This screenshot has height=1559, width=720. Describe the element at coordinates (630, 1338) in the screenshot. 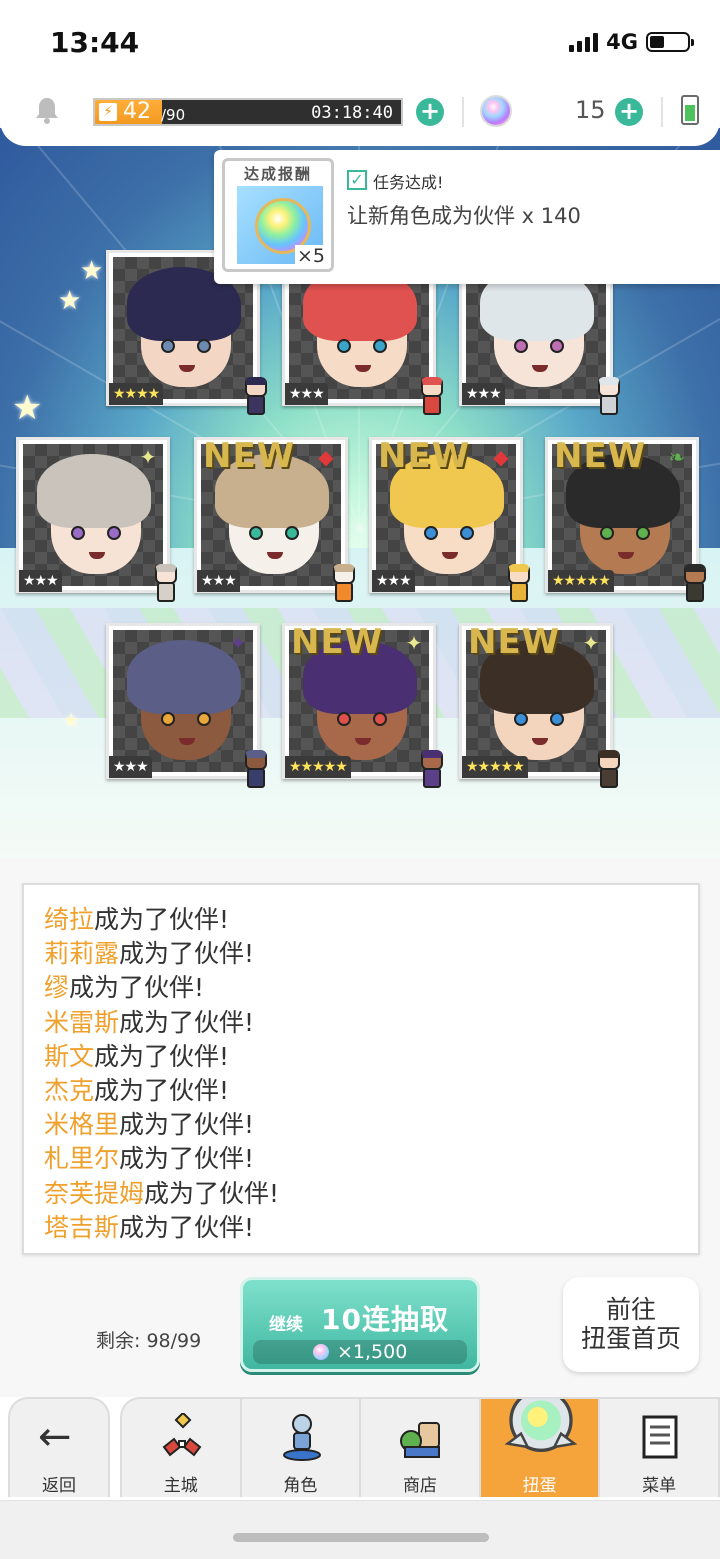

I see `go-home-line-2: 扭蛋首页` at that location.